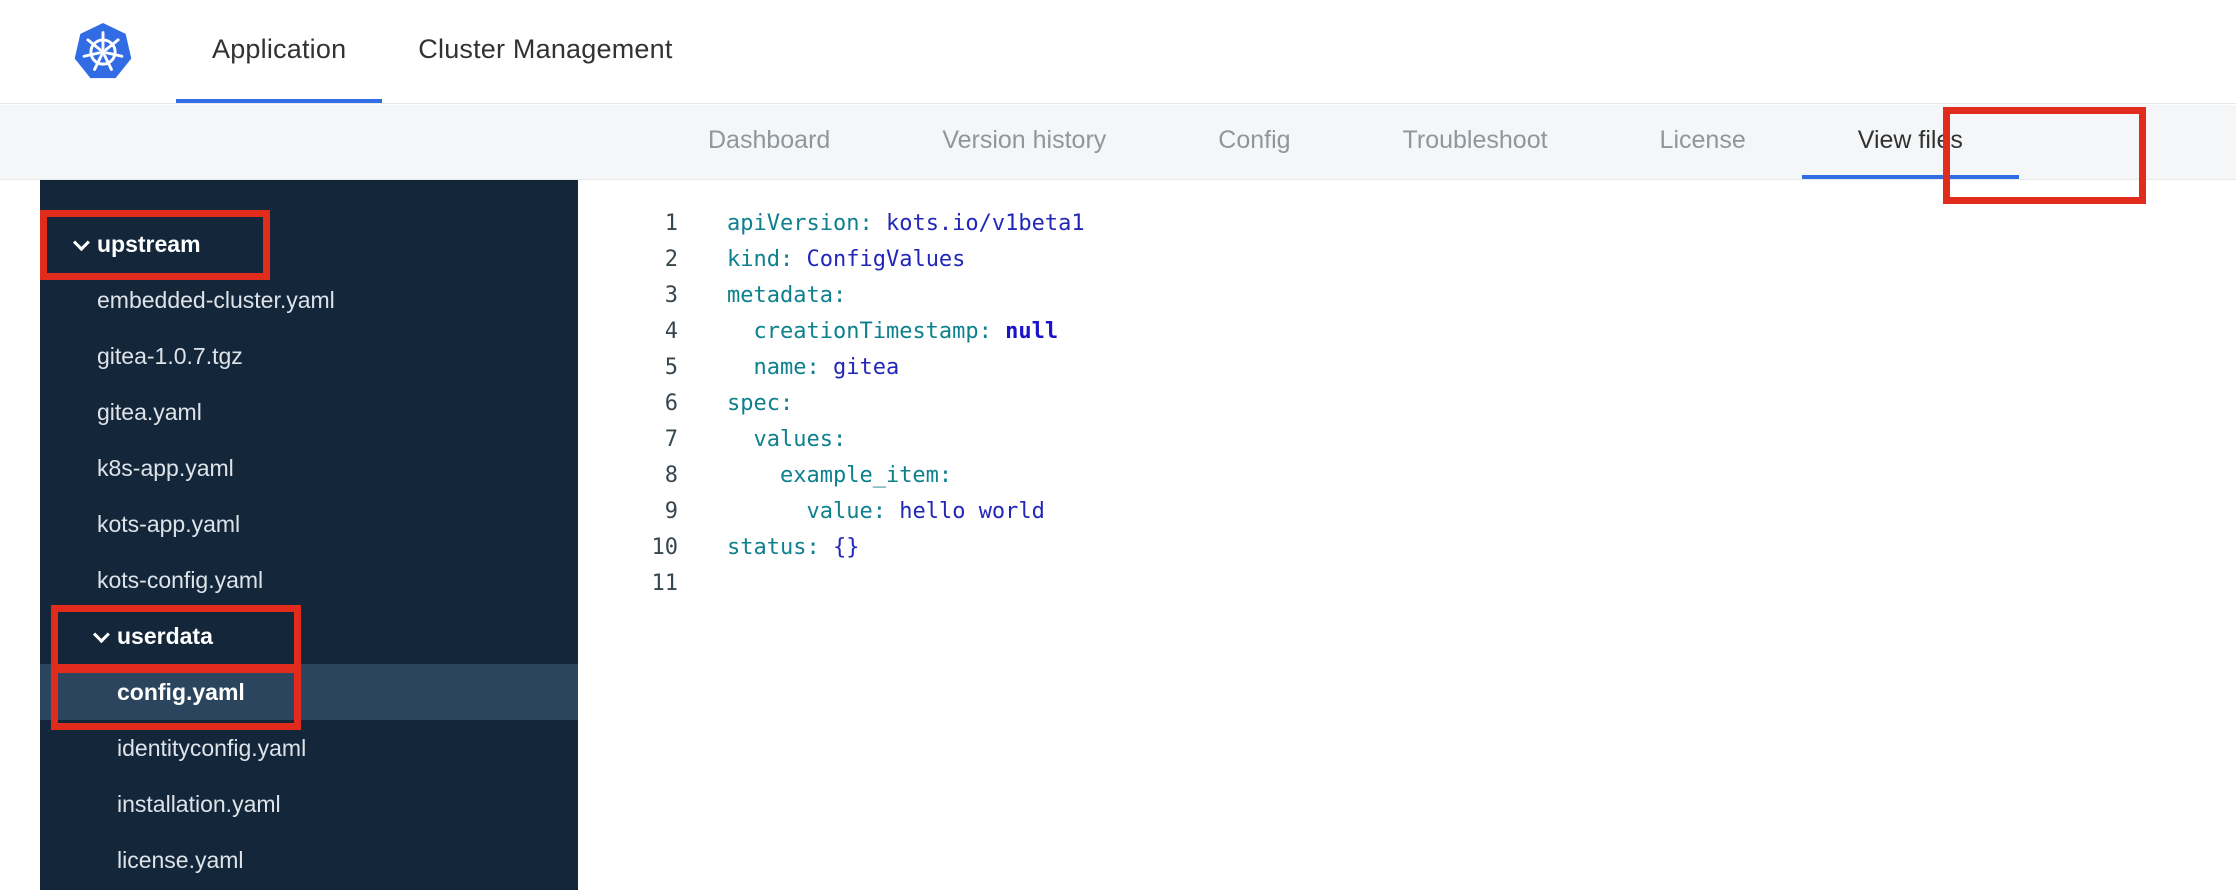  Describe the element at coordinates (800, 439) in the screenshot. I see `code-text: values:` at that location.